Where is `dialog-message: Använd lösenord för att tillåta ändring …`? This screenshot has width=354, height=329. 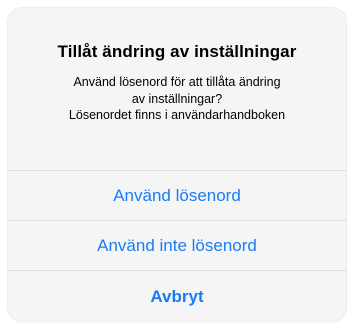
dialog-message: Använd lösenord för att tillåta ändring … is located at coordinates (177, 99).